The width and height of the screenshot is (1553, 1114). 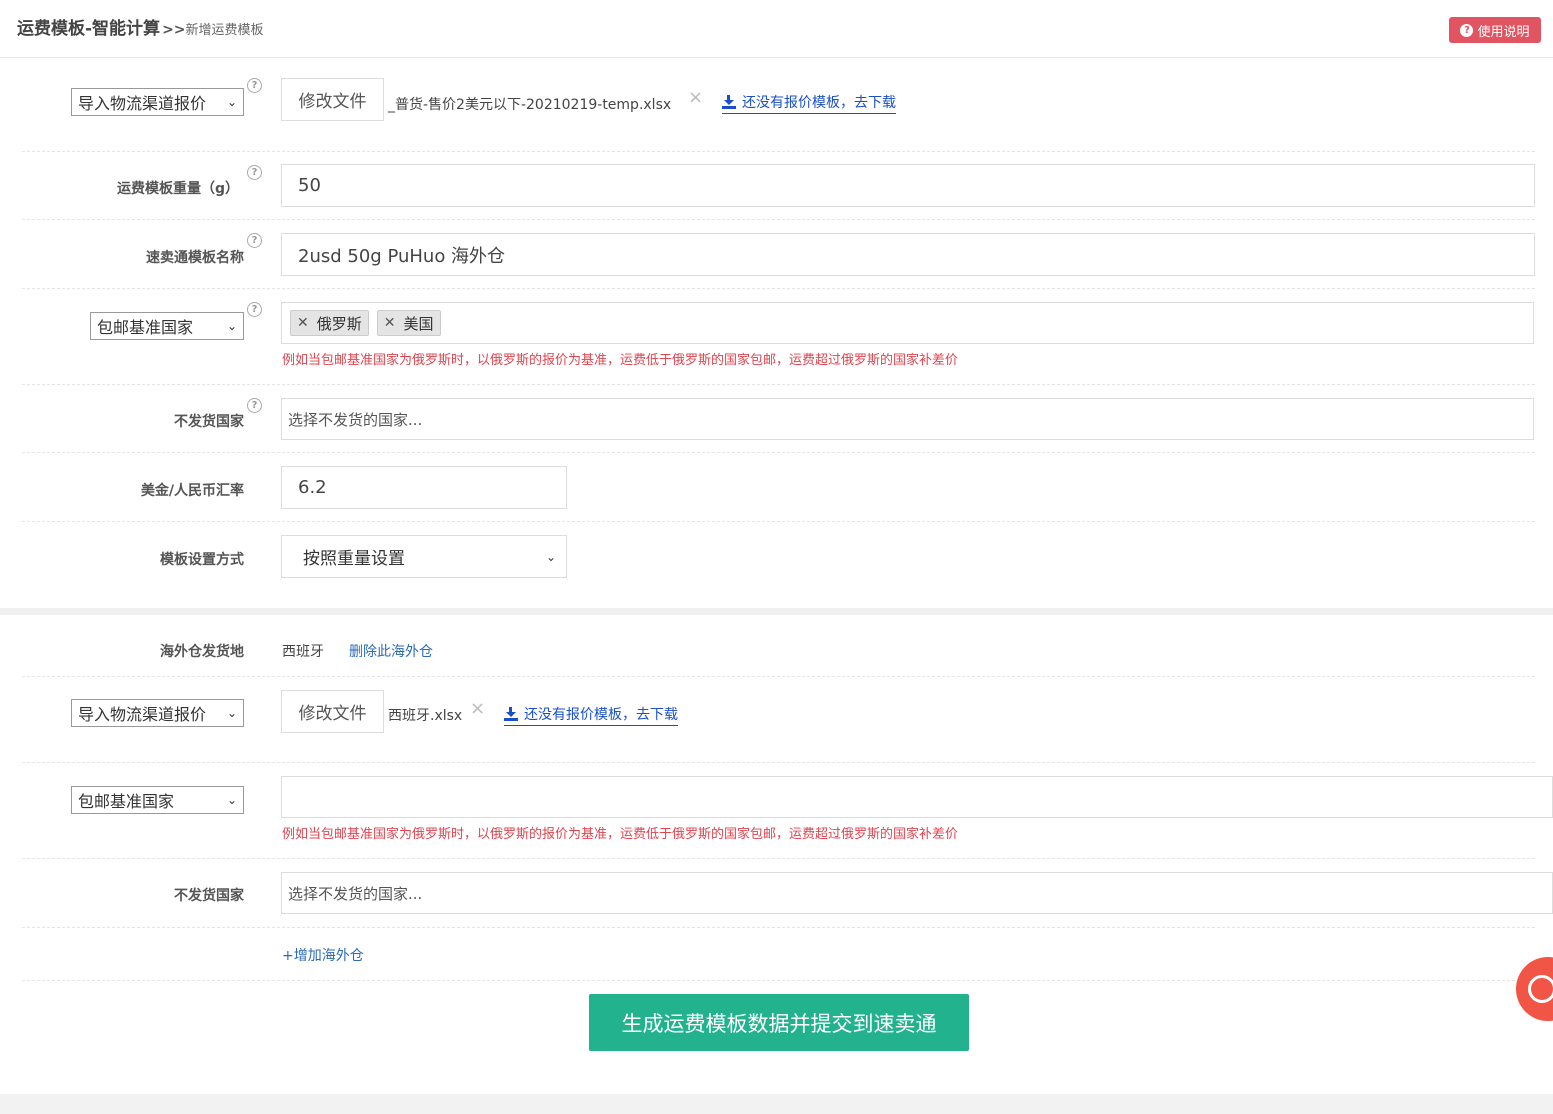 I want to click on breadcrumb: 运费模板-智能计算 >>新增运费模板, so click(x=140, y=26).